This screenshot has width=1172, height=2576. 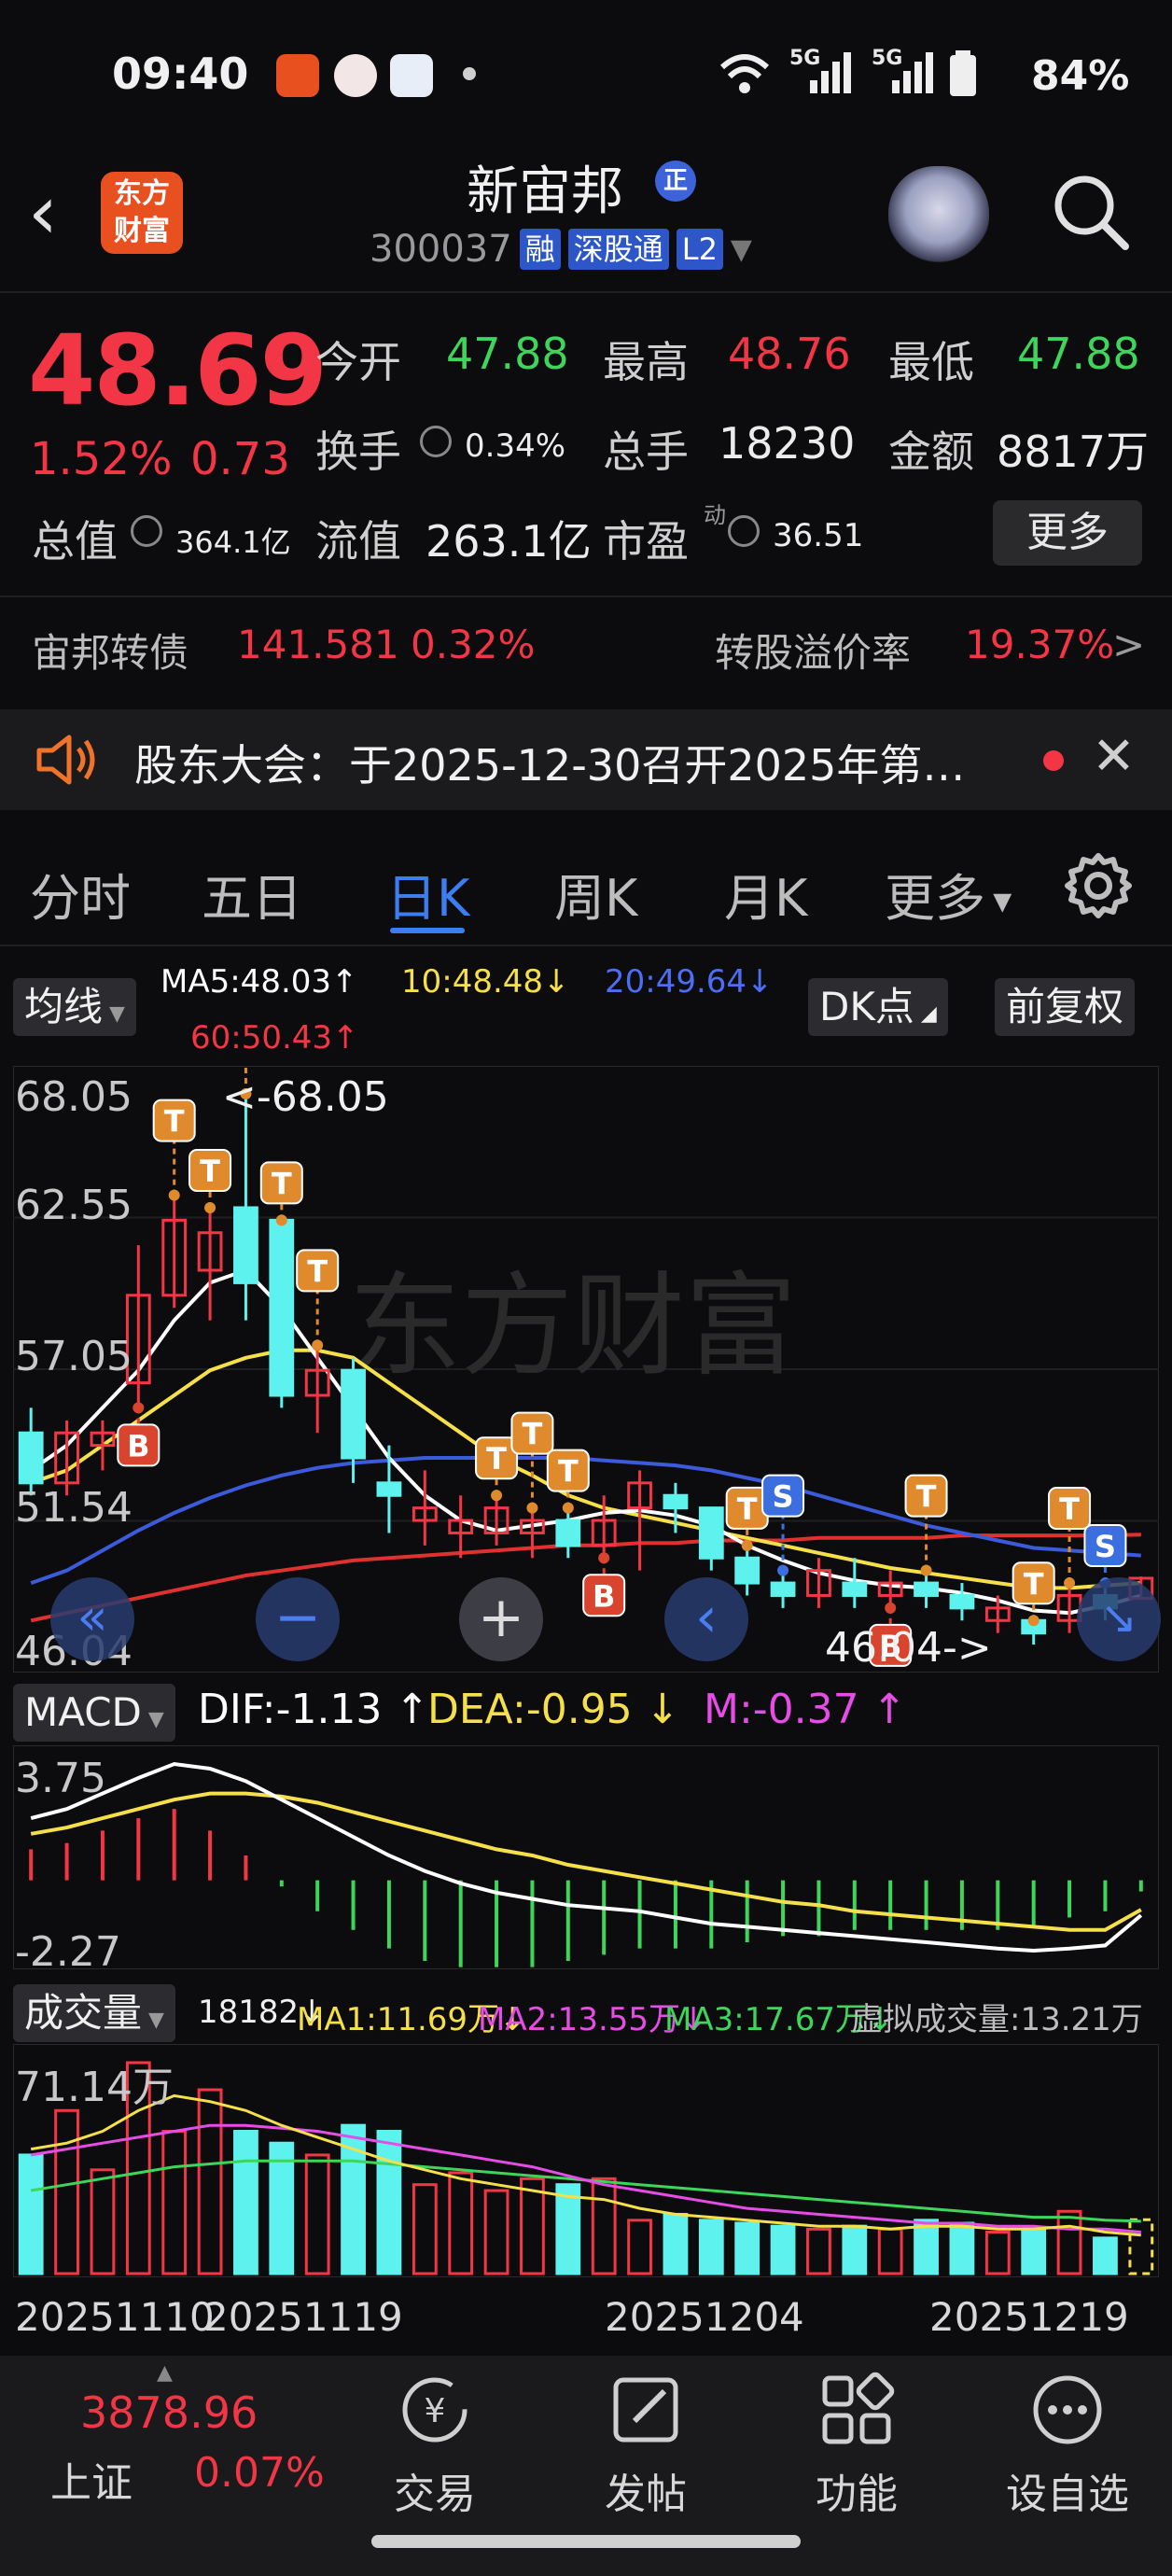 I want to click on status-badge: 正, so click(x=675, y=181).